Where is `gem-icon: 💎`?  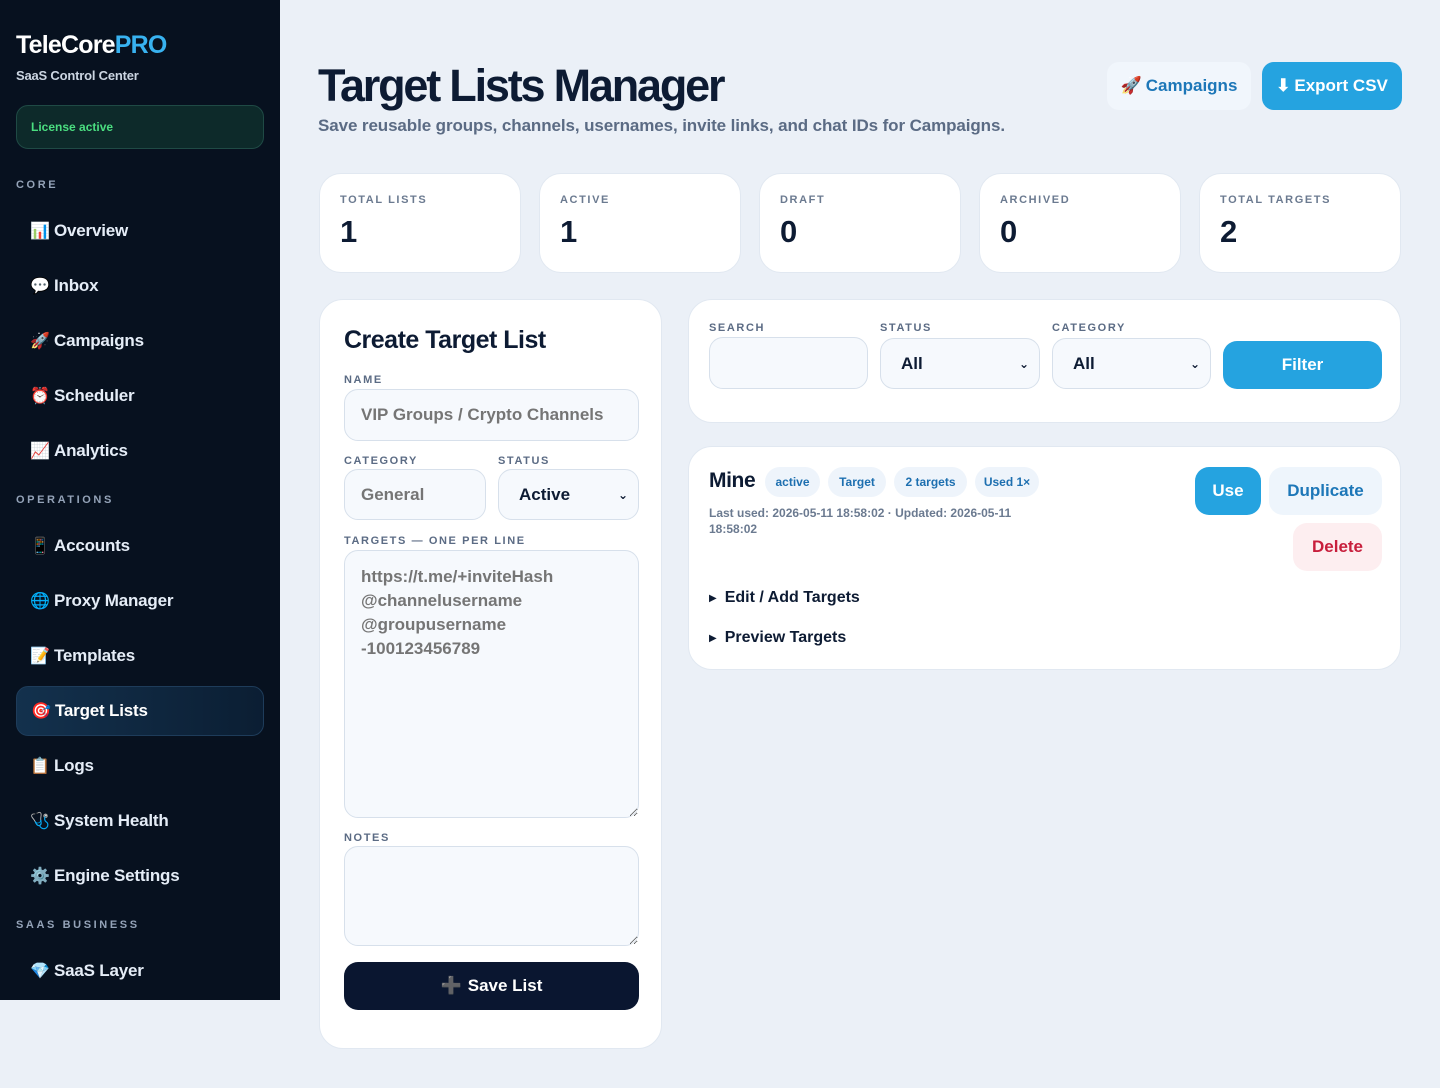 gem-icon: 💎 is located at coordinates (40, 971).